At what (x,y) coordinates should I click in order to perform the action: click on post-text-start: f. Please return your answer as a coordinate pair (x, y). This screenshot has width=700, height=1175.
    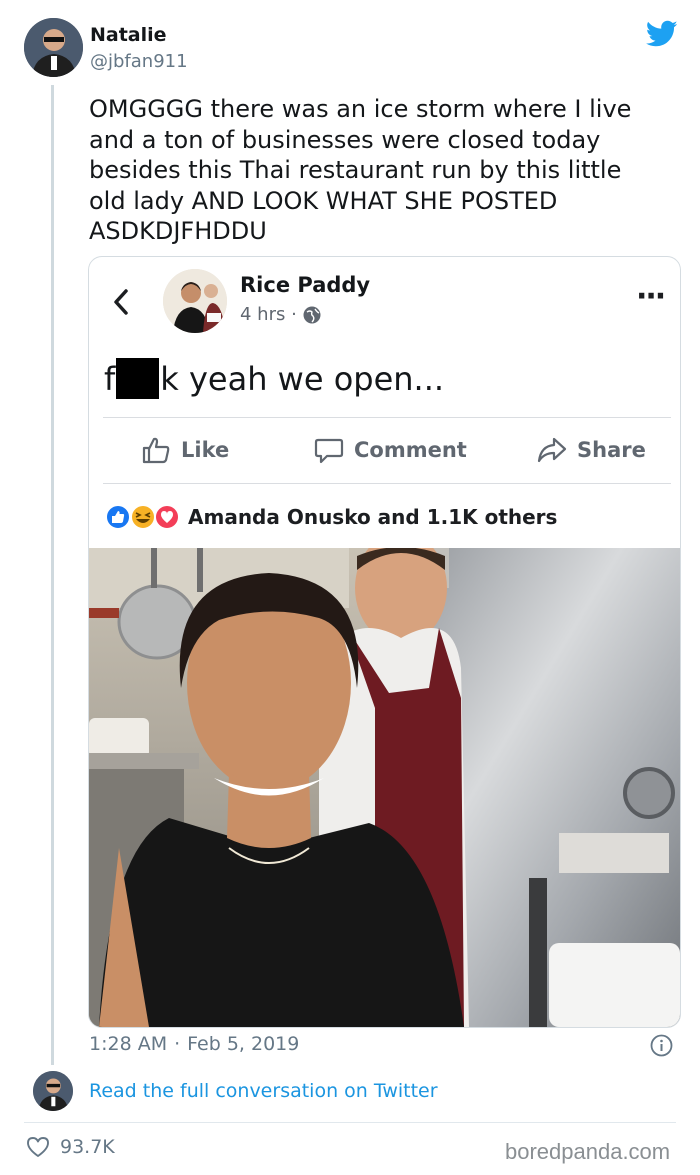
    Looking at the image, I should click on (110, 378).